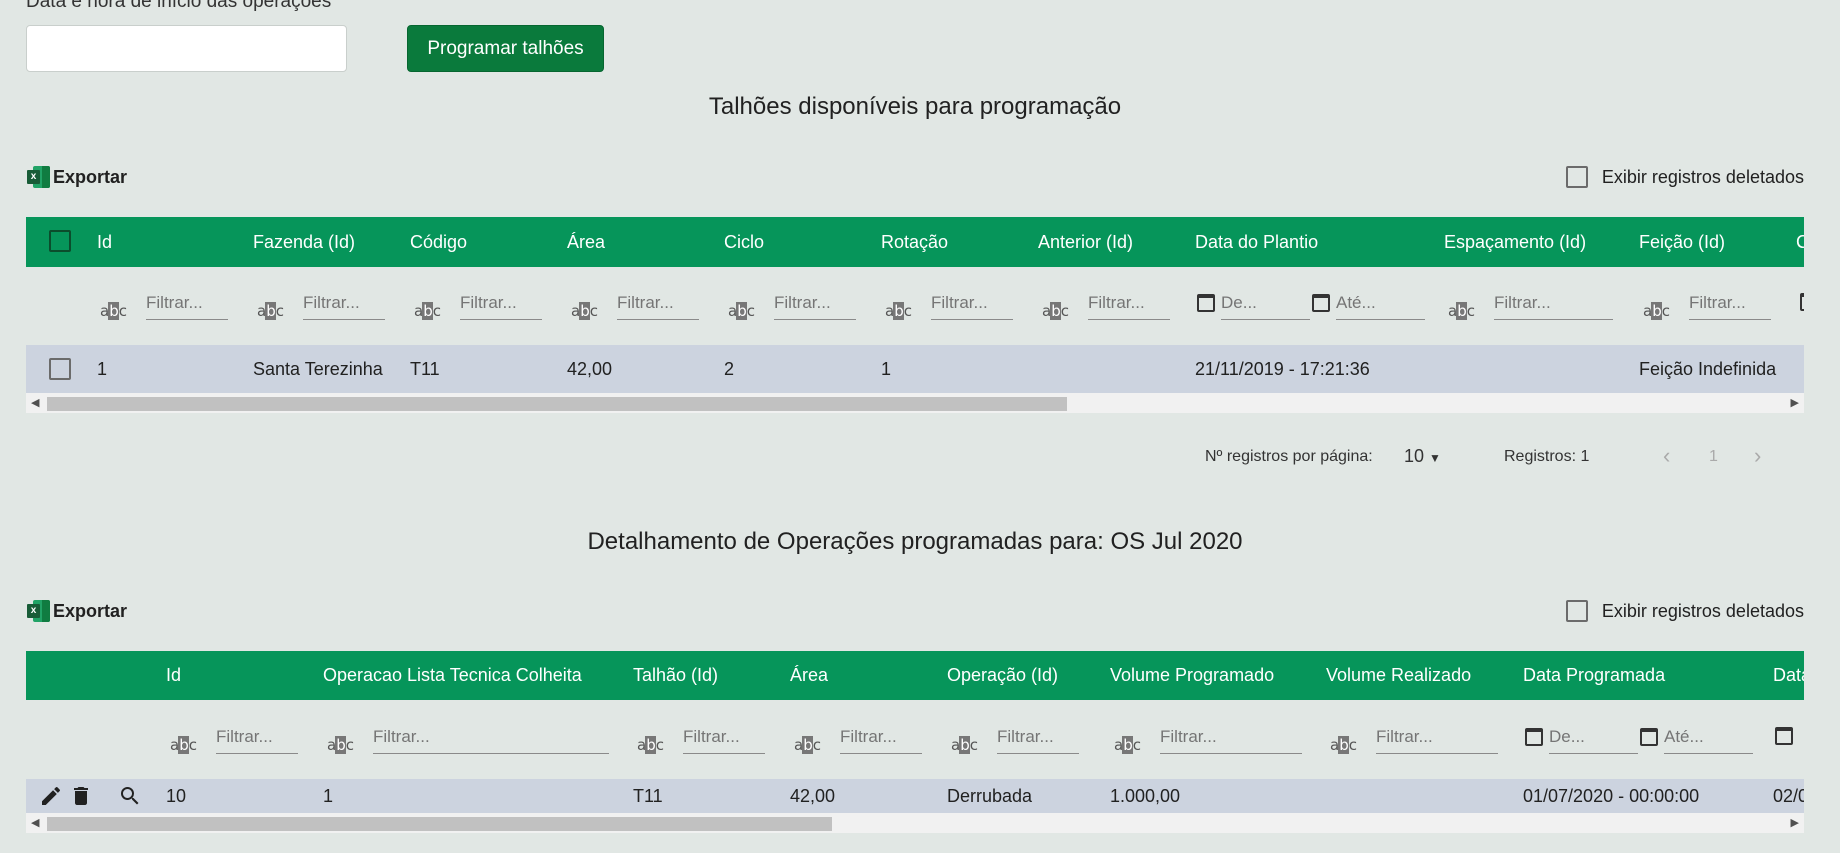  I want to click on program-plots-button: Programar talhões, so click(505, 48).